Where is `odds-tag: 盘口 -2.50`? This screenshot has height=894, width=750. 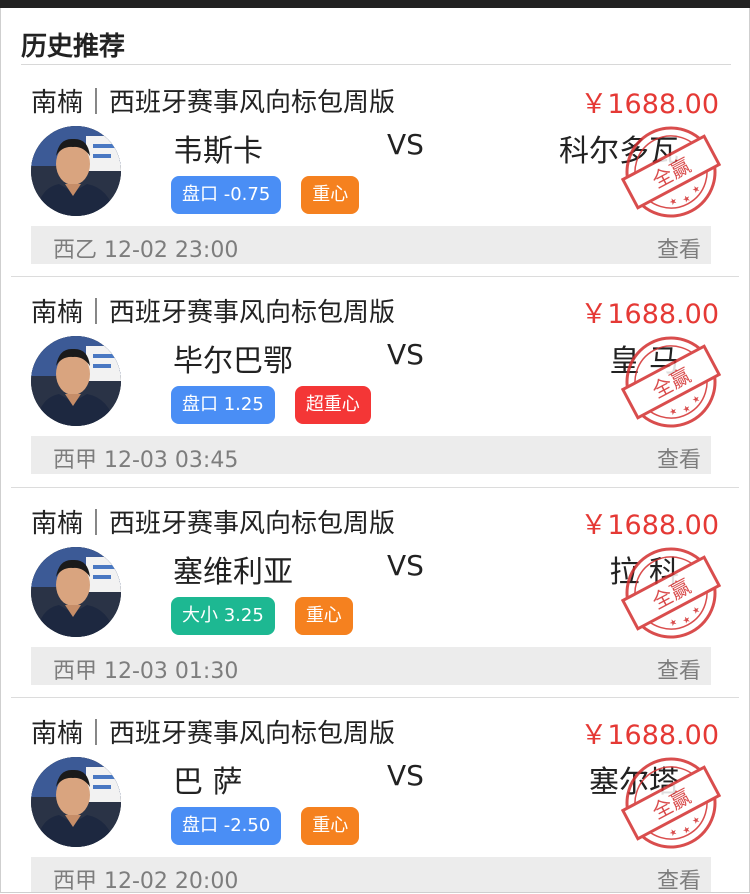
odds-tag: 盘口 -2.50 is located at coordinates (226, 826).